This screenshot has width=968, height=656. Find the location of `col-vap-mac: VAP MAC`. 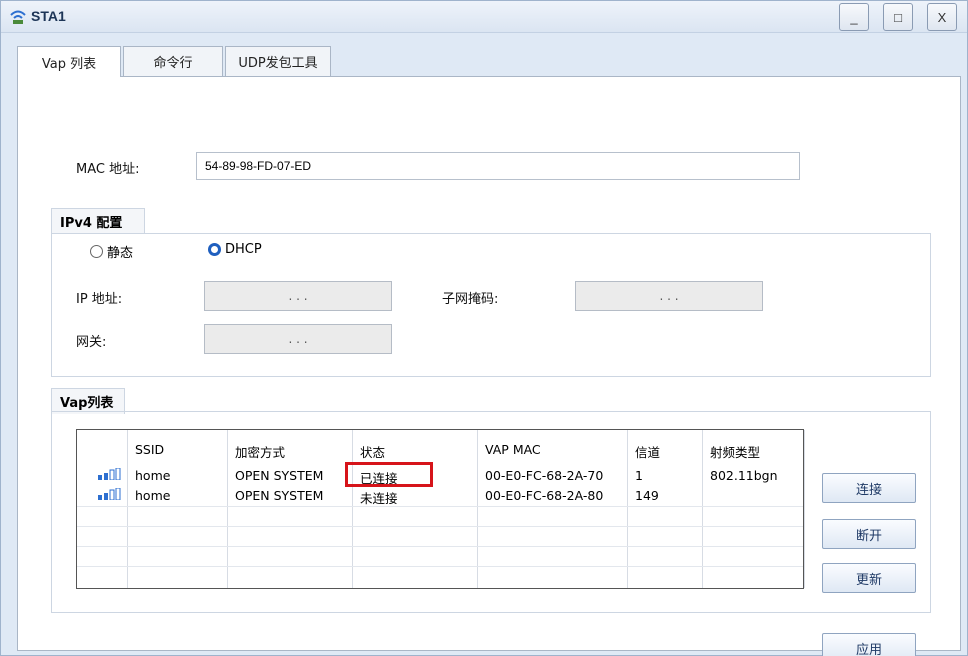

col-vap-mac: VAP MAC is located at coordinates (513, 449).